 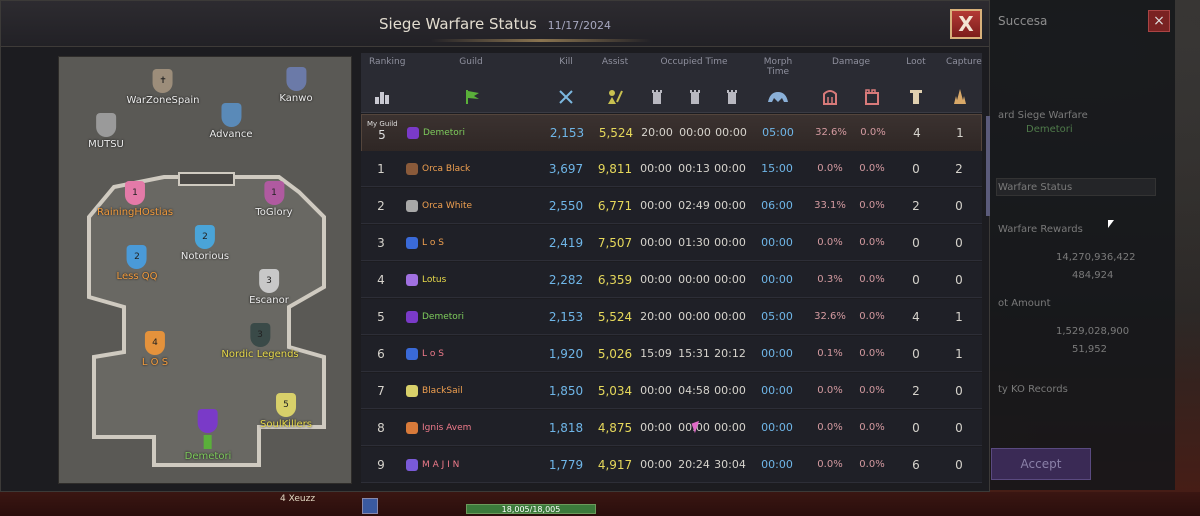 What do you see at coordinates (260, 335) in the screenshot?
I see `guild-emblem-icon: 3` at bounding box center [260, 335].